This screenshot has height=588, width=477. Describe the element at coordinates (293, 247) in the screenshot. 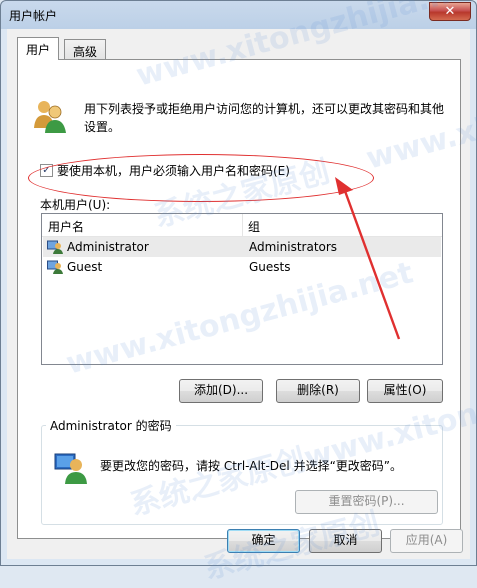

I see `user-group: Administrators` at that location.